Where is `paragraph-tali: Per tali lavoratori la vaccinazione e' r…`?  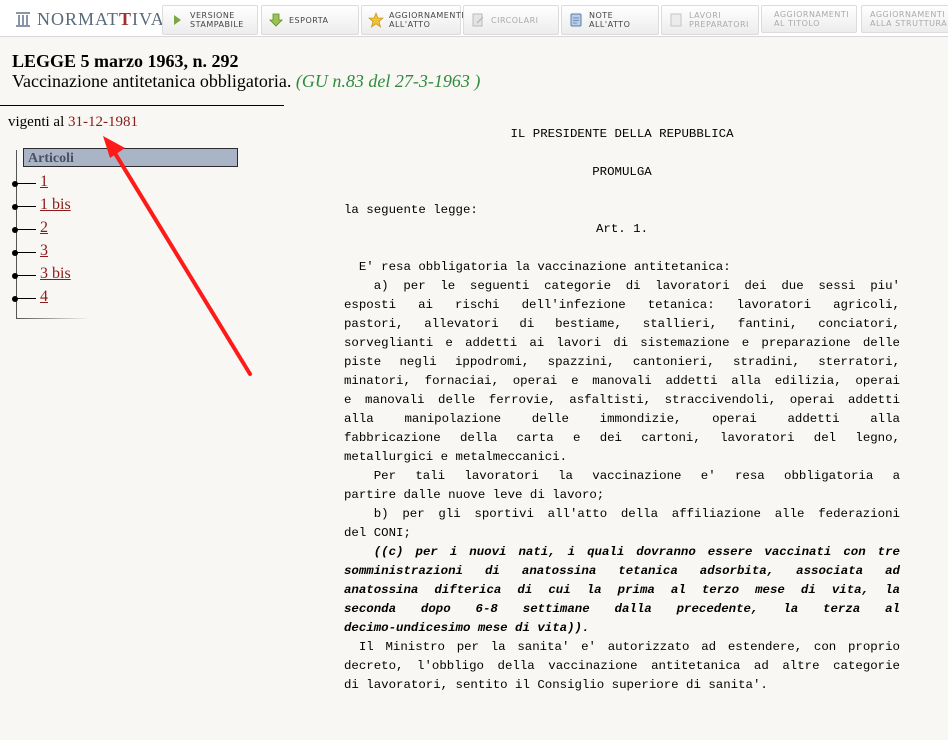 paragraph-tali: Per tali lavoratori la vaccinazione e' r… is located at coordinates (622, 486).